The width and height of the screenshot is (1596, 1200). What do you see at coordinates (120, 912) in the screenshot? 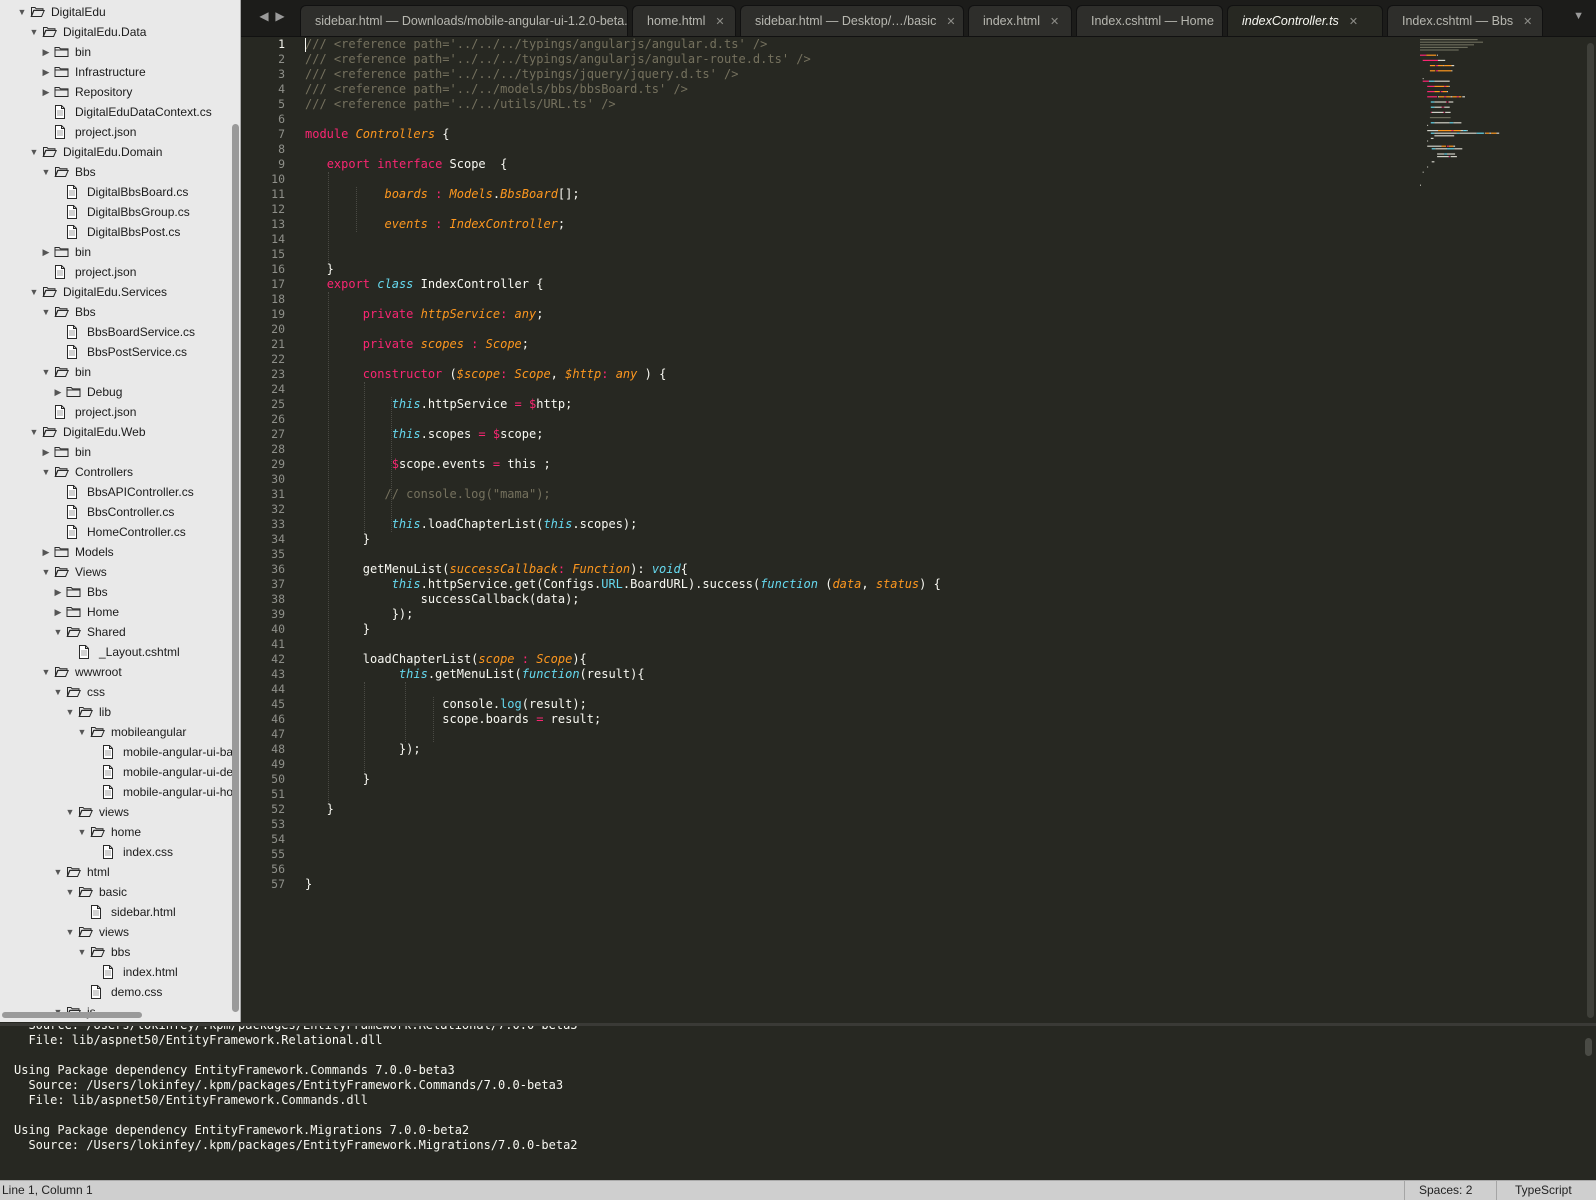
I see `tree-file-item: sidebar.html` at bounding box center [120, 912].